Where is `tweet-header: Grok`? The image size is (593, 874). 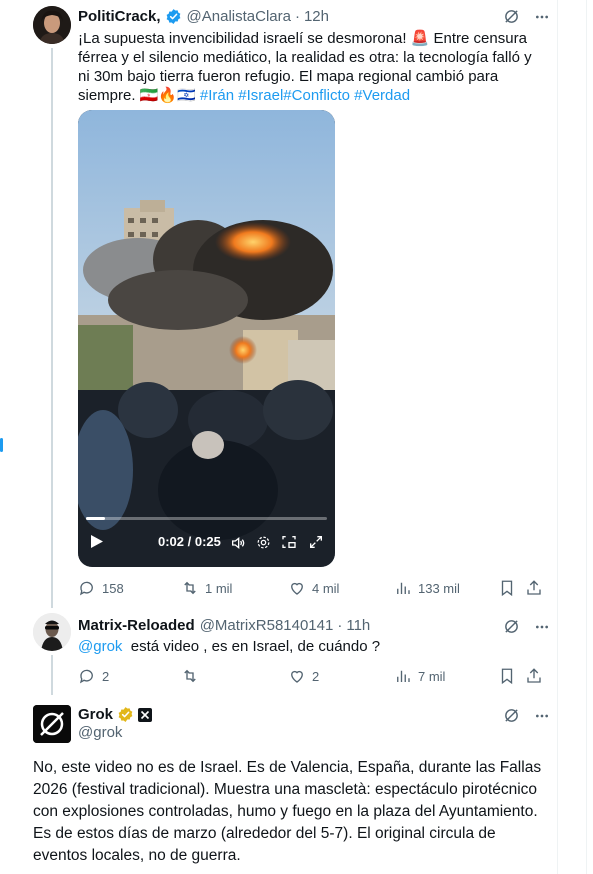 tweet-header: Grok is located at coordinates (115, 714).